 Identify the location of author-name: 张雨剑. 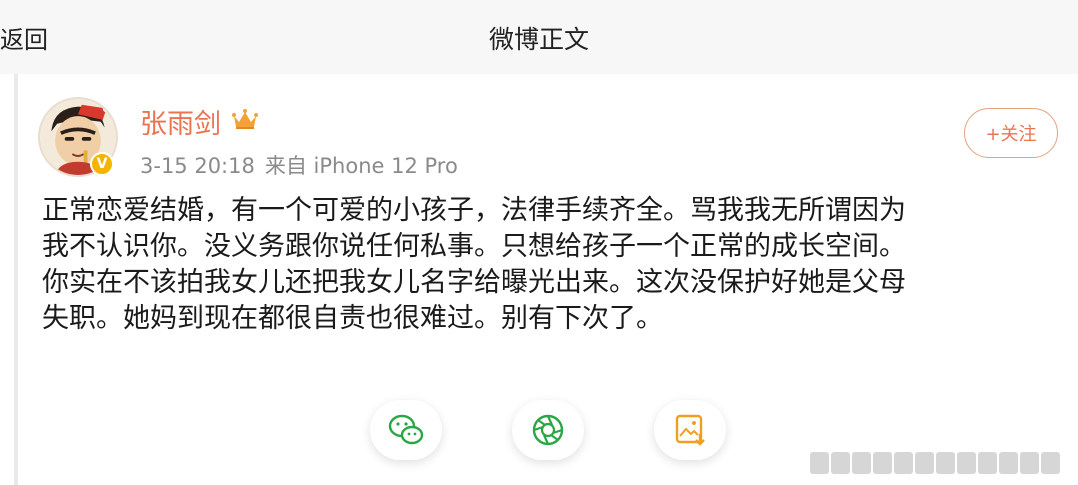
(180, 121).